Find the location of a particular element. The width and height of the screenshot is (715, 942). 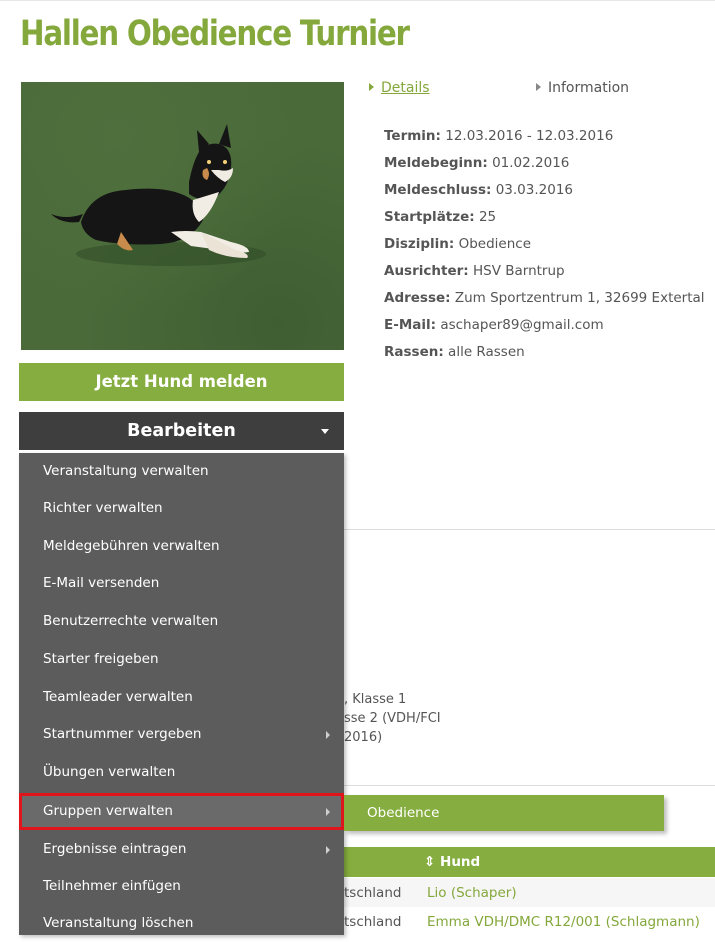

event-photo is located at coordinates (182, 216).